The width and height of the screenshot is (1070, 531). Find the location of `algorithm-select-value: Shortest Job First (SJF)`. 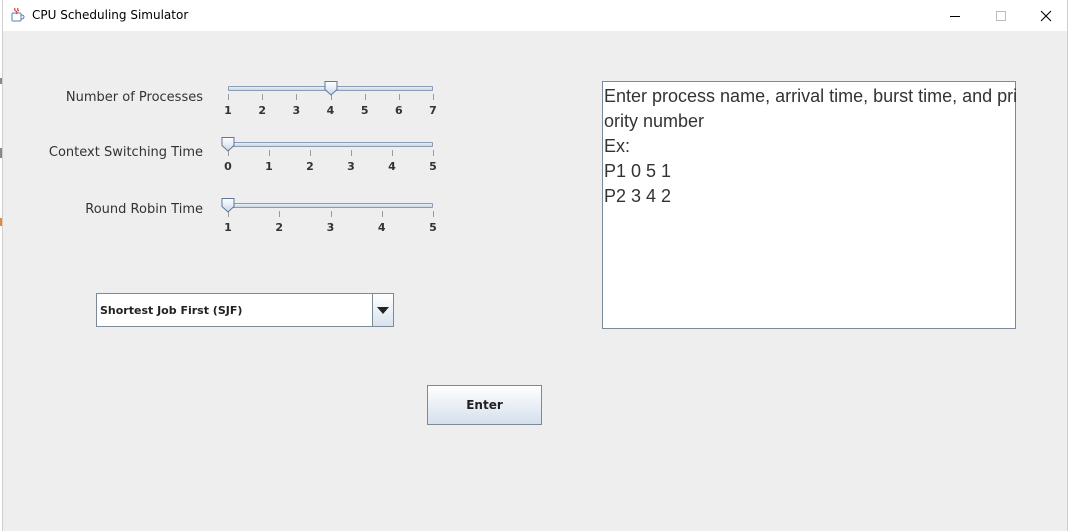

algorithm-select-value: Shortest Job First (SJF) is located at coordinates (171, 310).